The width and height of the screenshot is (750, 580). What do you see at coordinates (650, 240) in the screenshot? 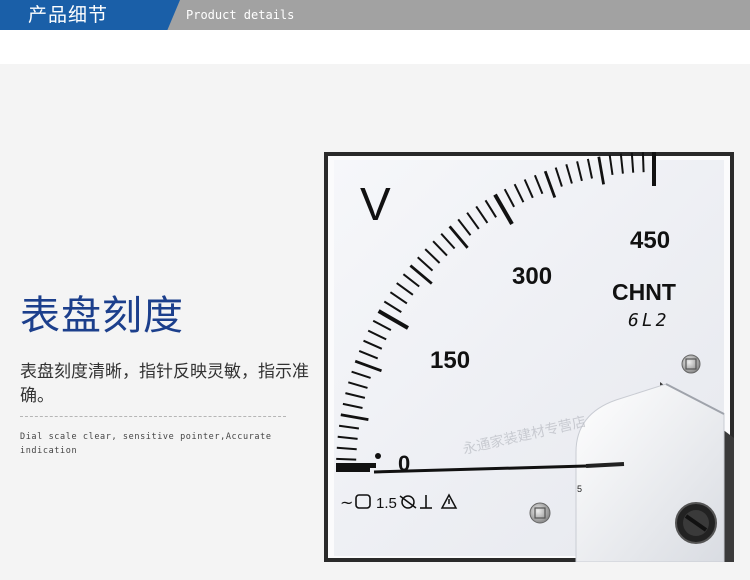
I see `scale-label-450: 450` at bounding box center [650, 240].